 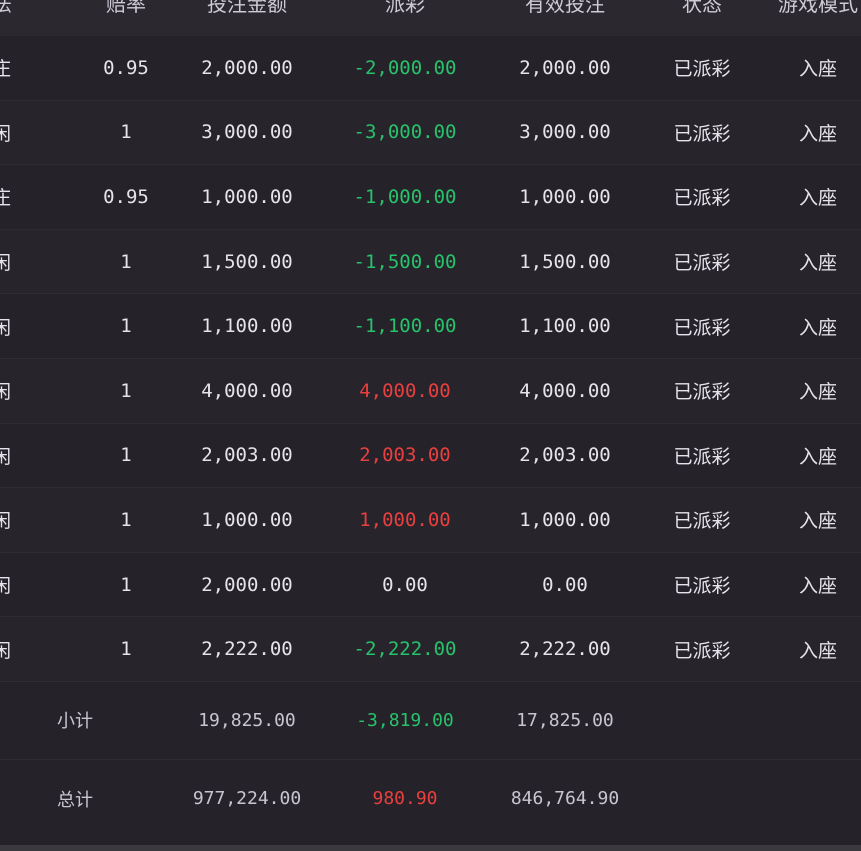 What do you see at coordinates (247, 132) in the screenshot?
I see `cell-amount: 3,000.00` at bounding box center [247, 132].